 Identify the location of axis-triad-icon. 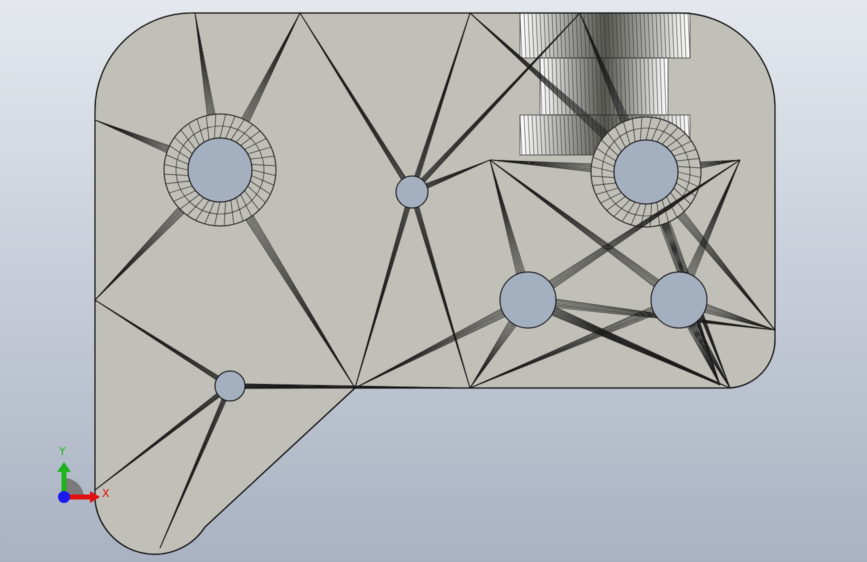
(78, 482).